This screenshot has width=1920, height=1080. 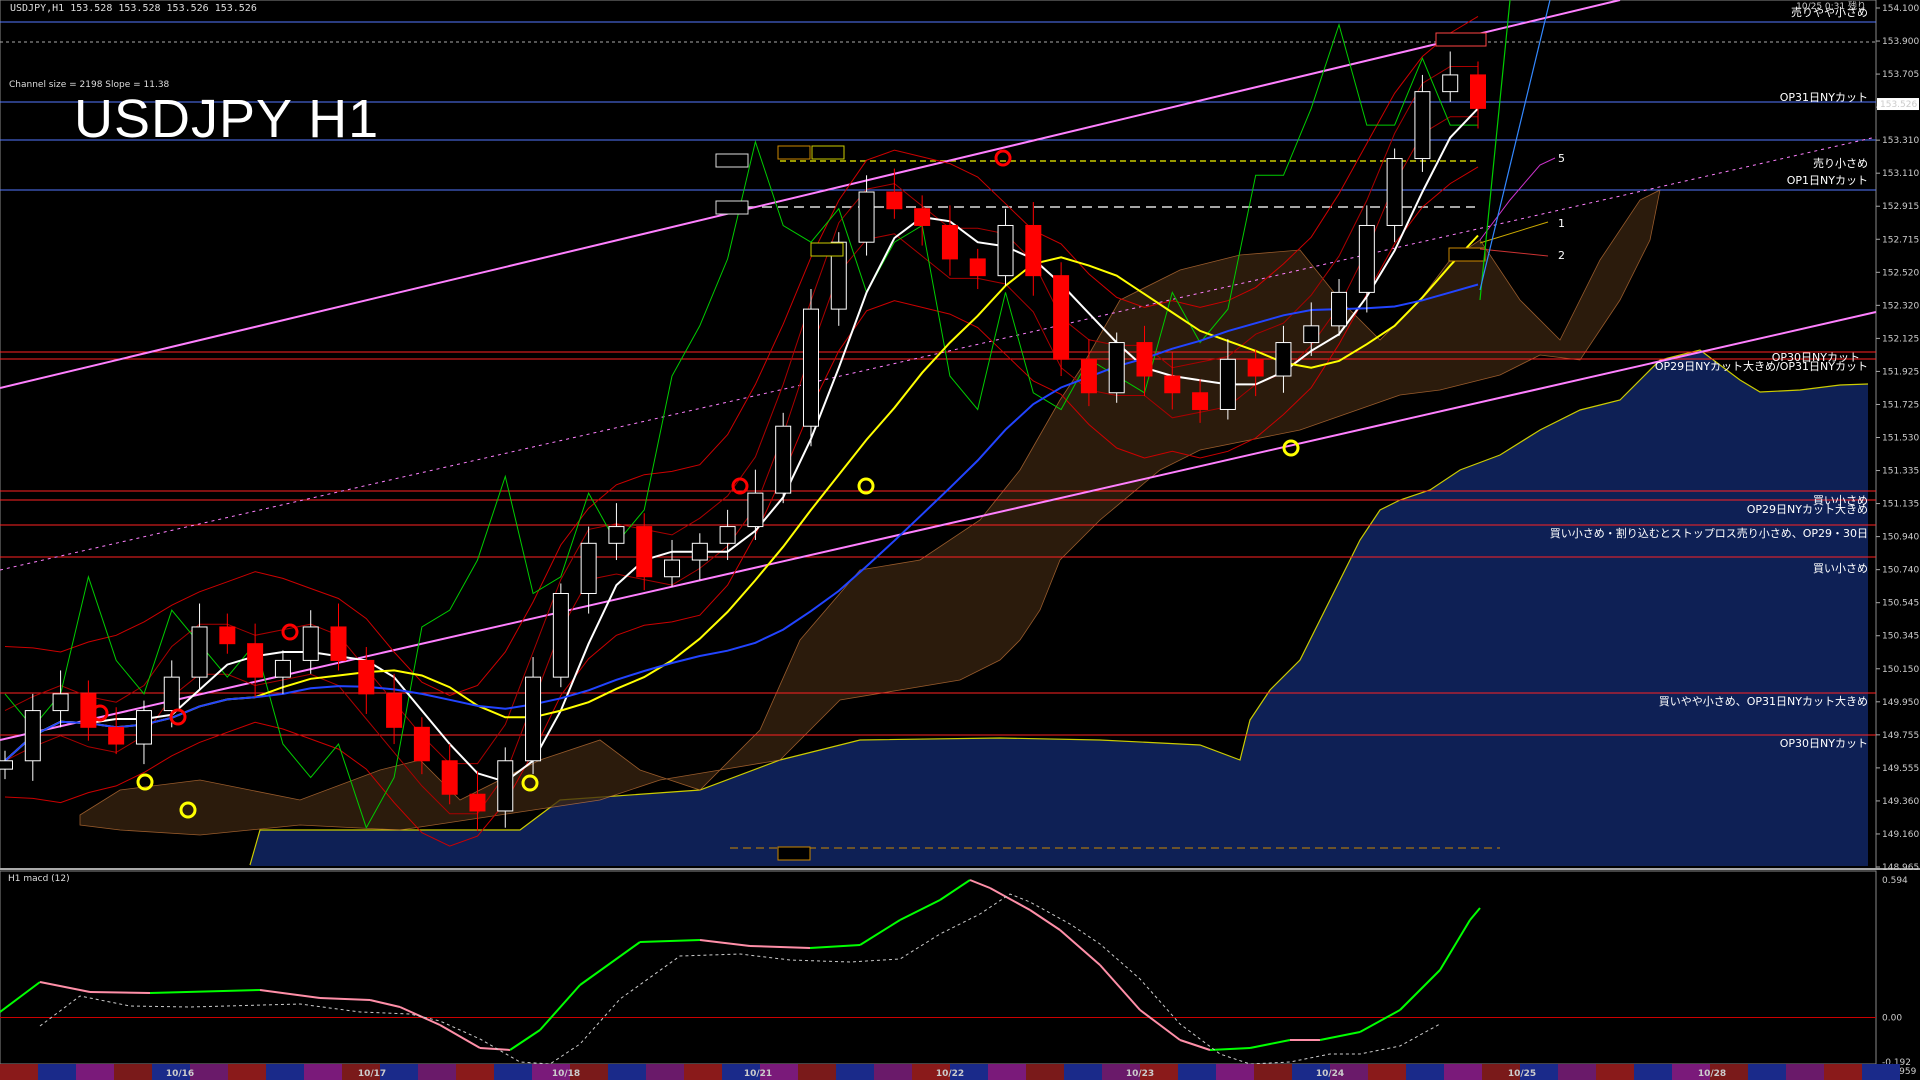 I want to click on date-label: 10/22, so click(x=950, y=1074).